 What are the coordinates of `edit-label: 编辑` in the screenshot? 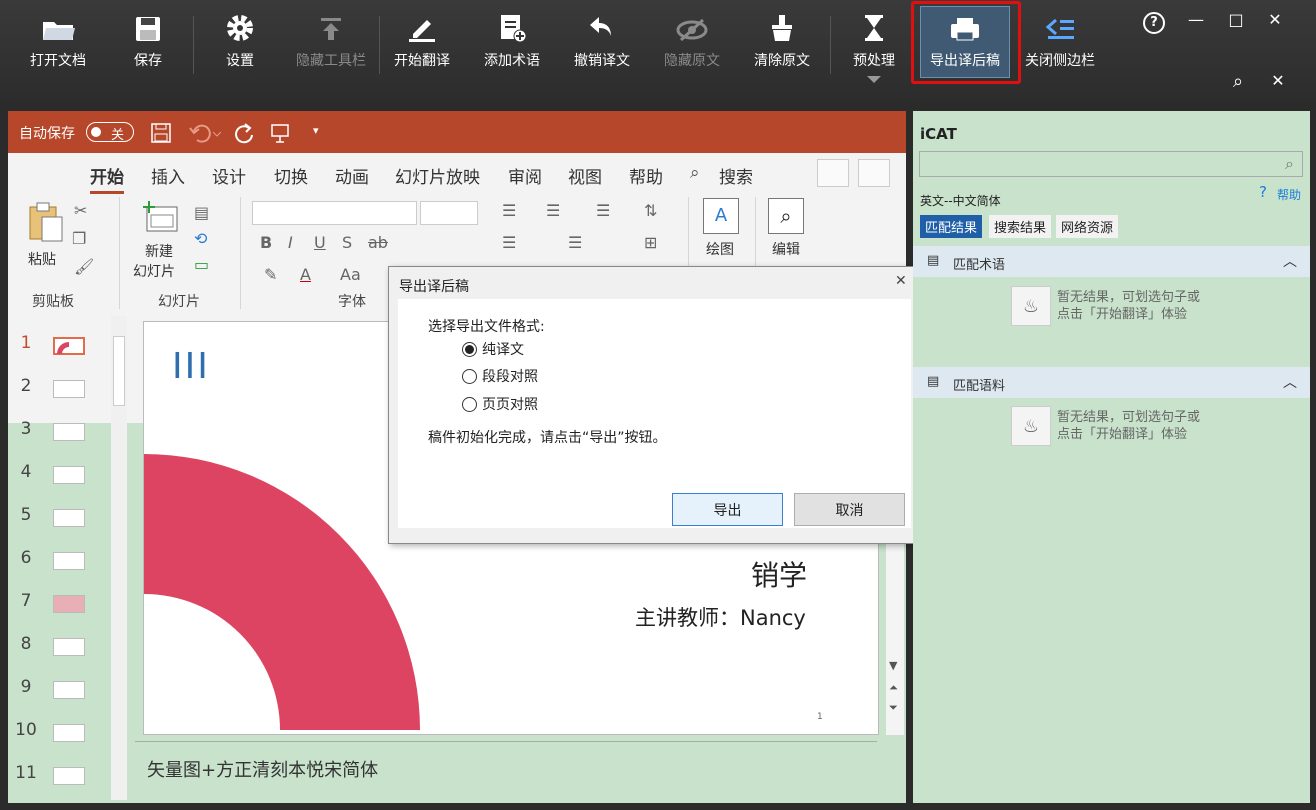 It's located at (786, 249).